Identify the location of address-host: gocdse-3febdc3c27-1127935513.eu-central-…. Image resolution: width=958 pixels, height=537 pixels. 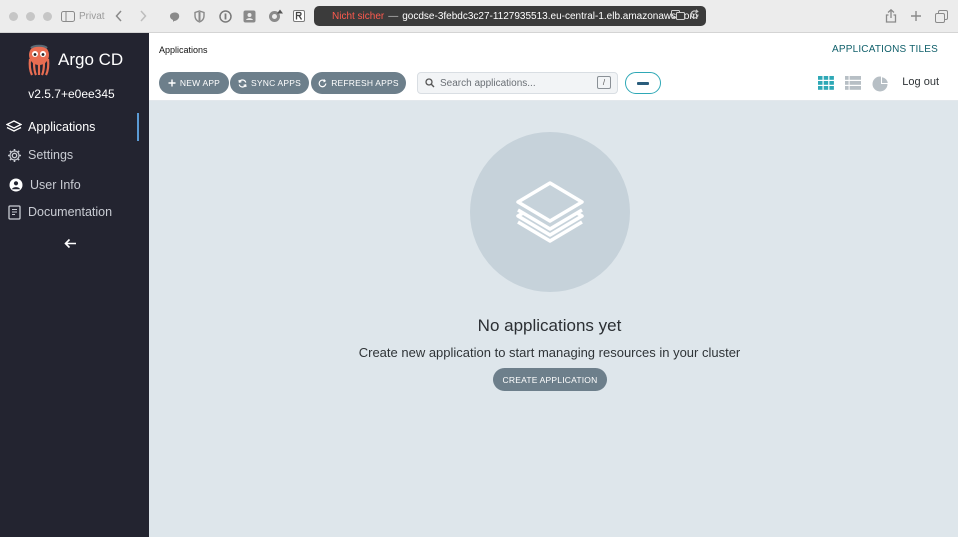
(550, 16).